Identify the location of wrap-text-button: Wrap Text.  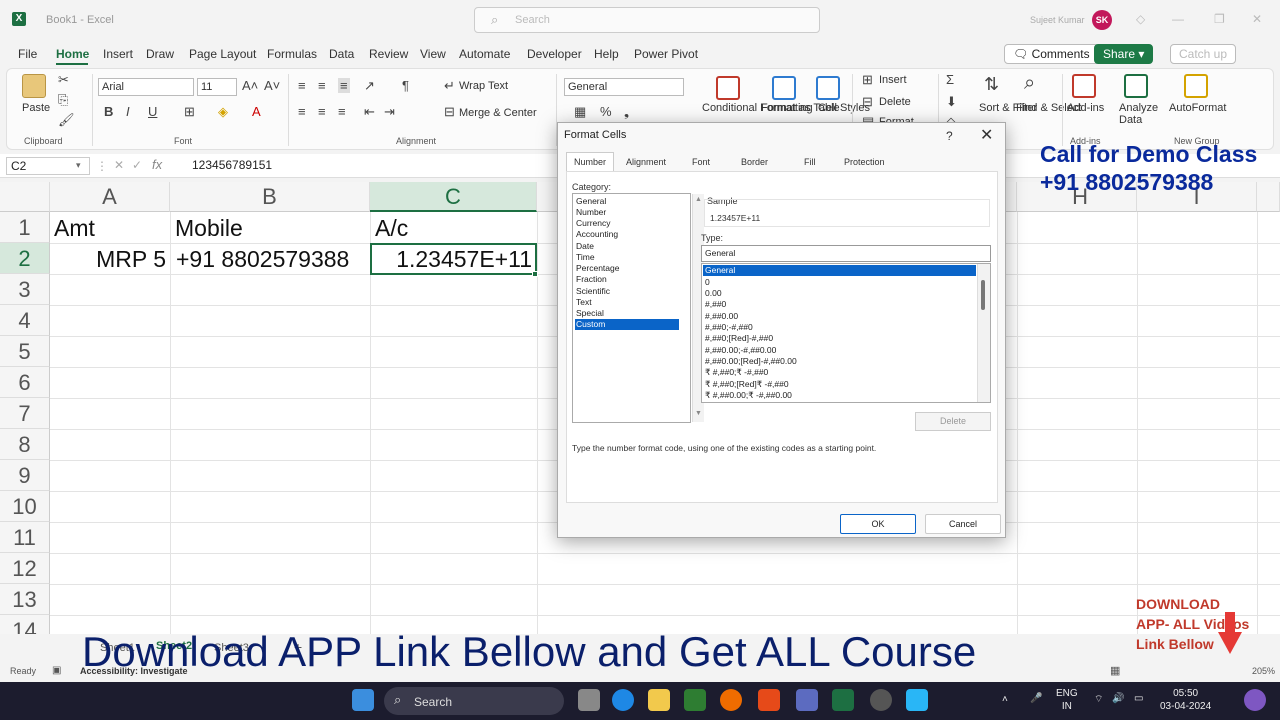
(483, 86).